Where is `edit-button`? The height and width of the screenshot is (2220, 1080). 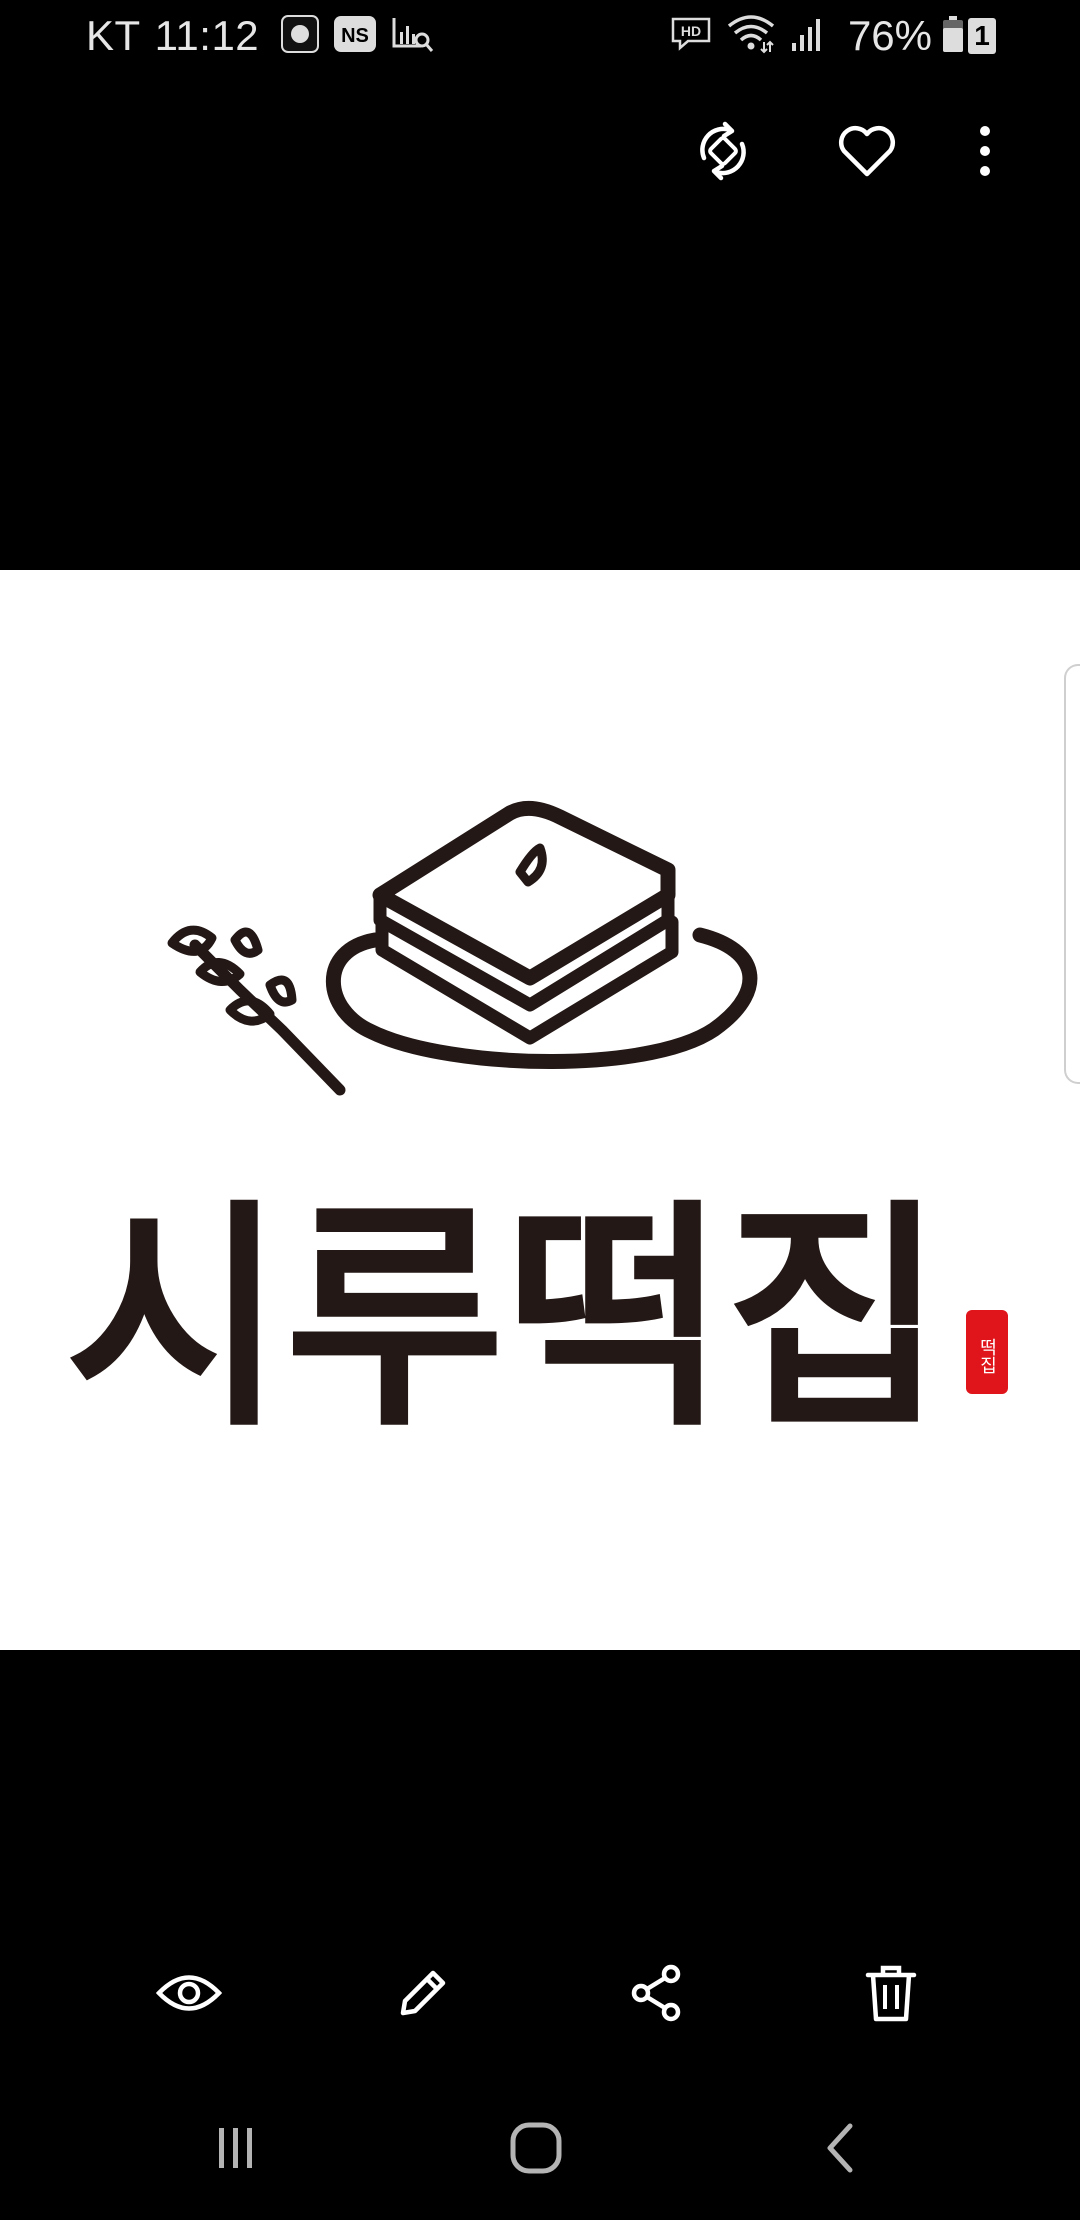 edit-button is located at coordinates (423, 1995).